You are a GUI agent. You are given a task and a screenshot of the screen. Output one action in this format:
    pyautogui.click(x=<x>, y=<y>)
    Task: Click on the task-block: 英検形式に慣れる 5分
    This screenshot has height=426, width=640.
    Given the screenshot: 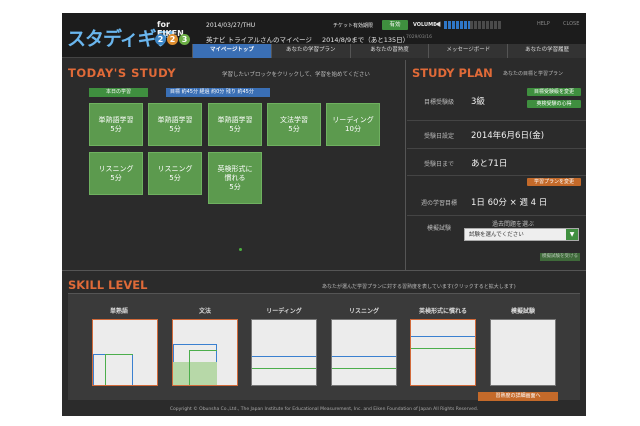 What is the action you would take?
    pyautogui.click(x=235, y=178)
    